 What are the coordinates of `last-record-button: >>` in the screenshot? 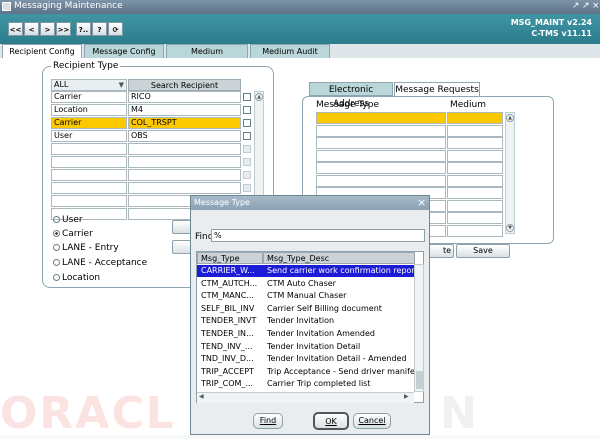 It's located at (63, 29).